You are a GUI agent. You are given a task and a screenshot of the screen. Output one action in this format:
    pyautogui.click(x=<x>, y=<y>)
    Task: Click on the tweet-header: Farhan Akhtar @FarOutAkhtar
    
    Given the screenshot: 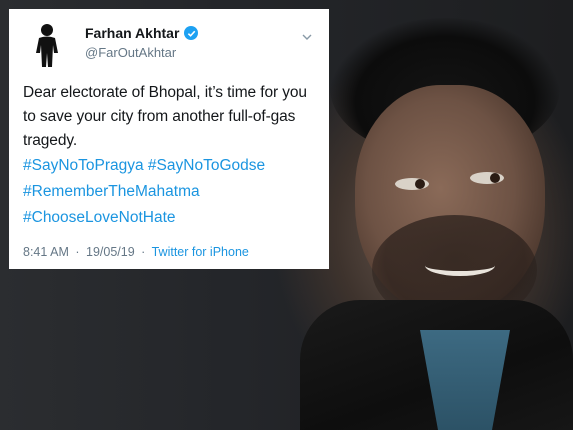 What is the action you would take?
    pyautogui.click(x=169, y=45)
    